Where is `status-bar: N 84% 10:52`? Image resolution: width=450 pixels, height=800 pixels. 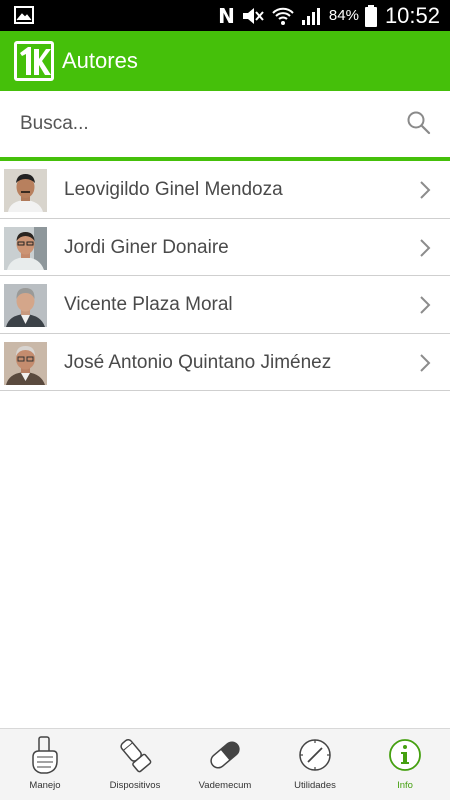 status-bar: N 84% 10:52 is located at coordinates (225, 15).